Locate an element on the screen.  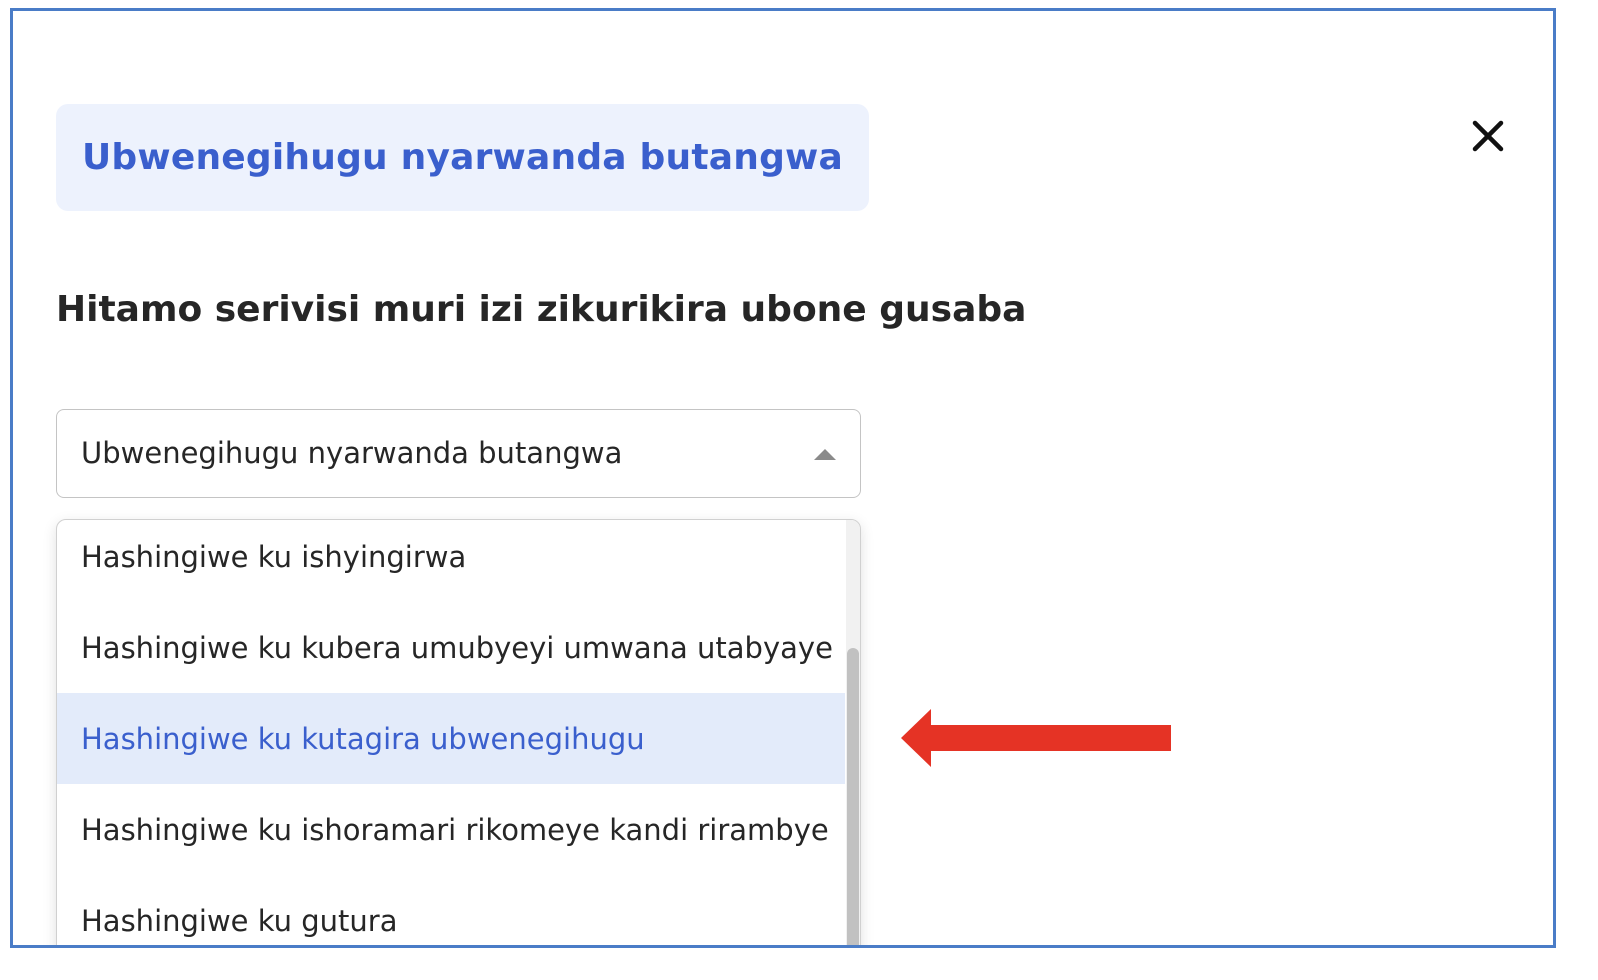
dropdown-option: Hashingiwe ku ishyingirwa is located at coordinates (451, 561).